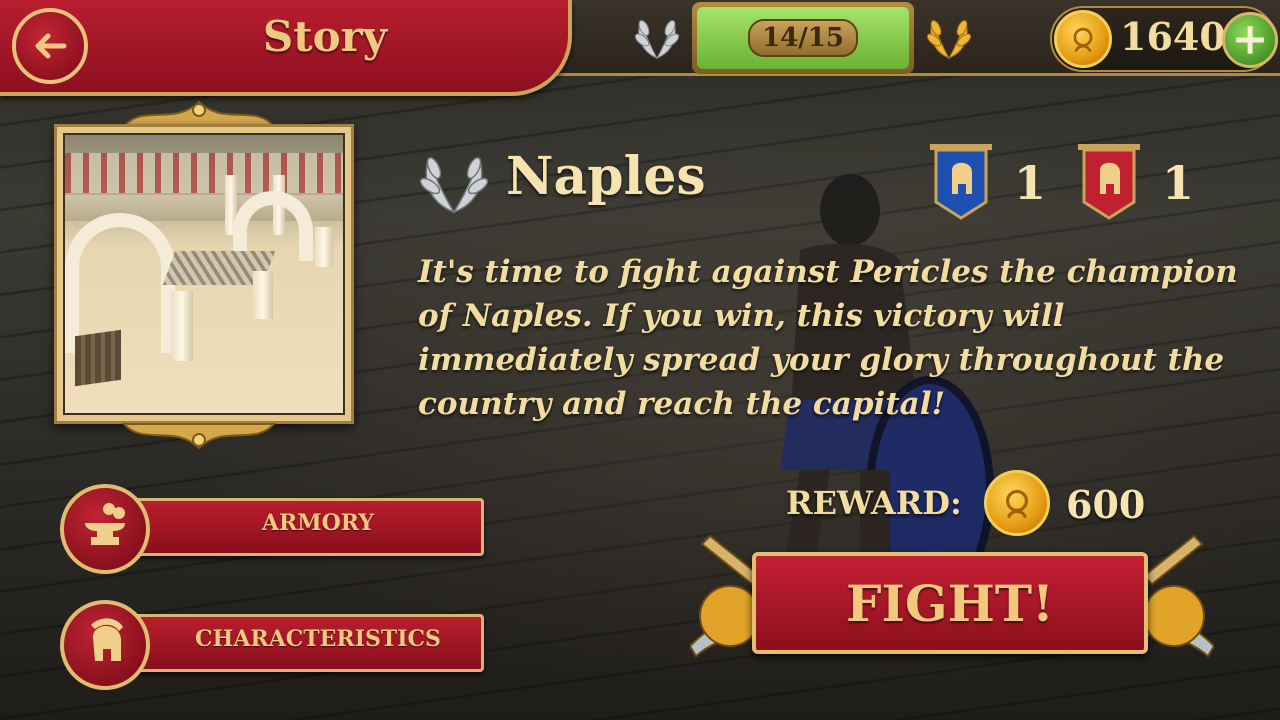  I want to click on plus-icon: +, so click(1250, 39).